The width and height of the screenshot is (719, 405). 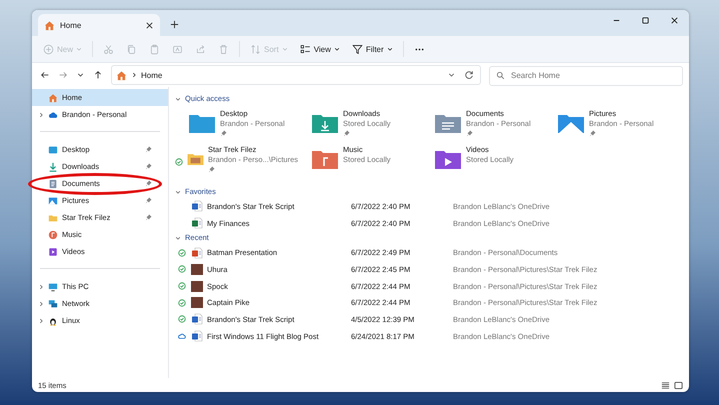 What do you see at coordinates (108, 49) in the screenshot?
I see `scissors-icon` at bounding box center [108, 49].